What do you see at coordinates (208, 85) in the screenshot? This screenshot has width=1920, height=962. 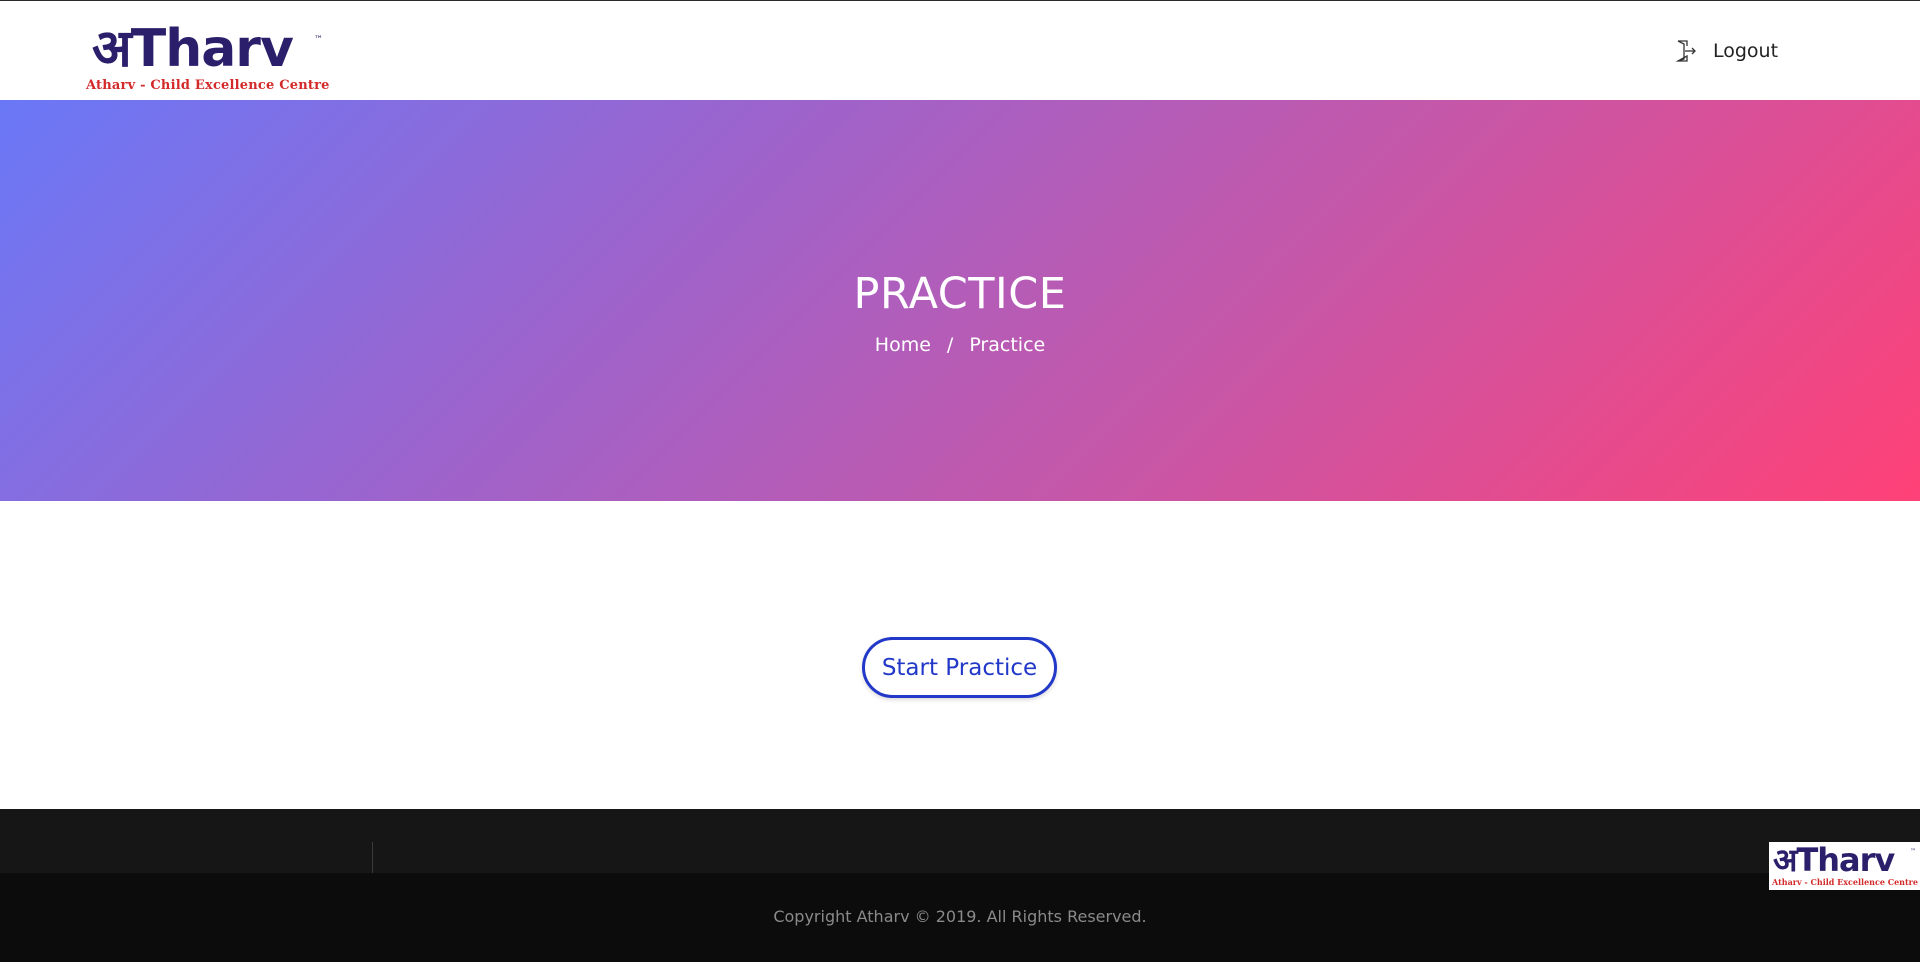 I see `logo-tagline: Atharv - Child Excellence Centre` at bounding box center [208, 85].